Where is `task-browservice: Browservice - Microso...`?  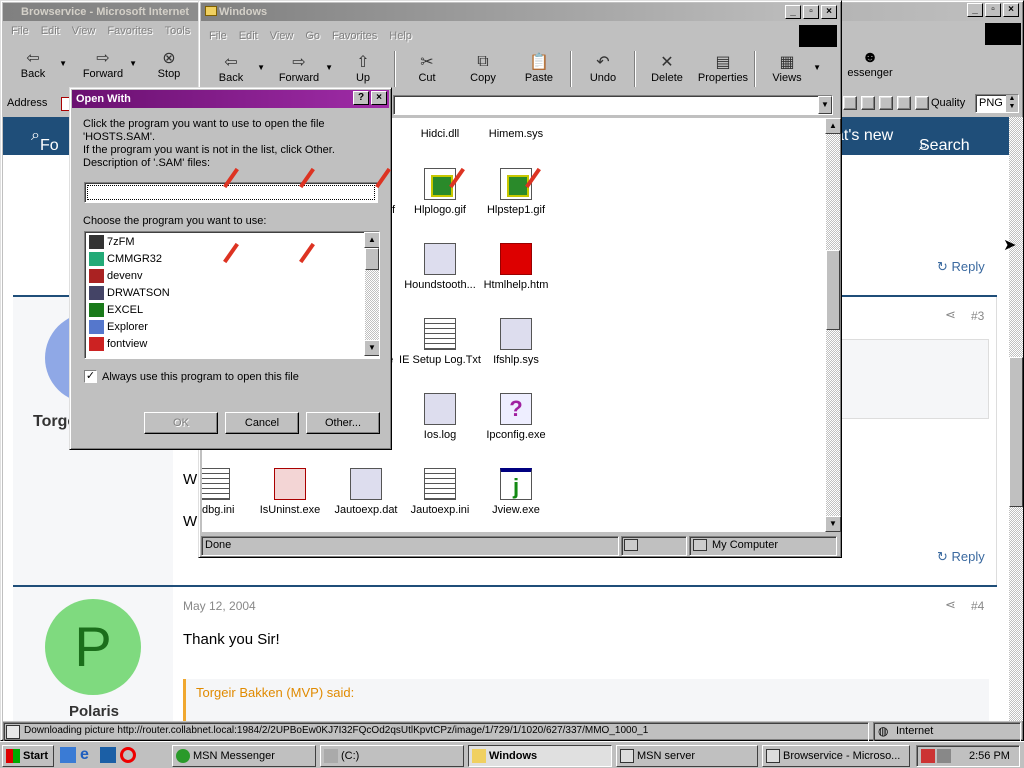
task-browservice: Browservice - Microso... is located at coordinates (836, 756).